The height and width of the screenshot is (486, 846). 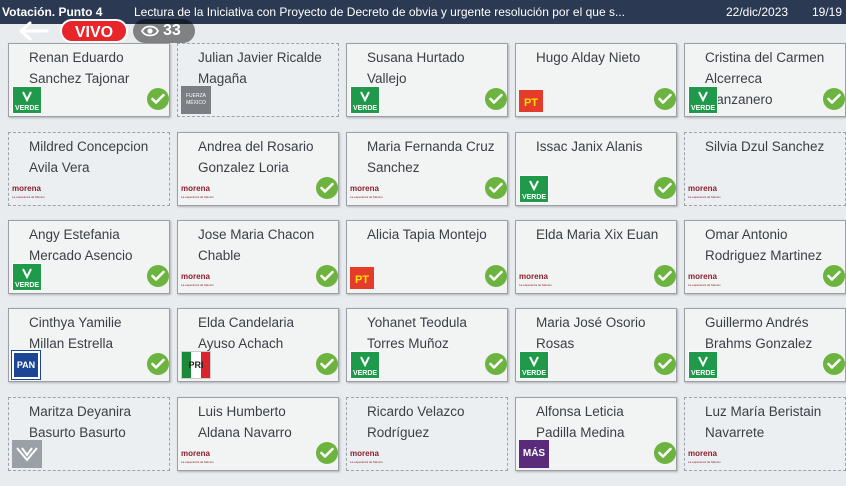 What do you see at coordinates (534, 454) in the screenshot?
I see `mas-logo: MÁS` at bounding box center [534, 454].